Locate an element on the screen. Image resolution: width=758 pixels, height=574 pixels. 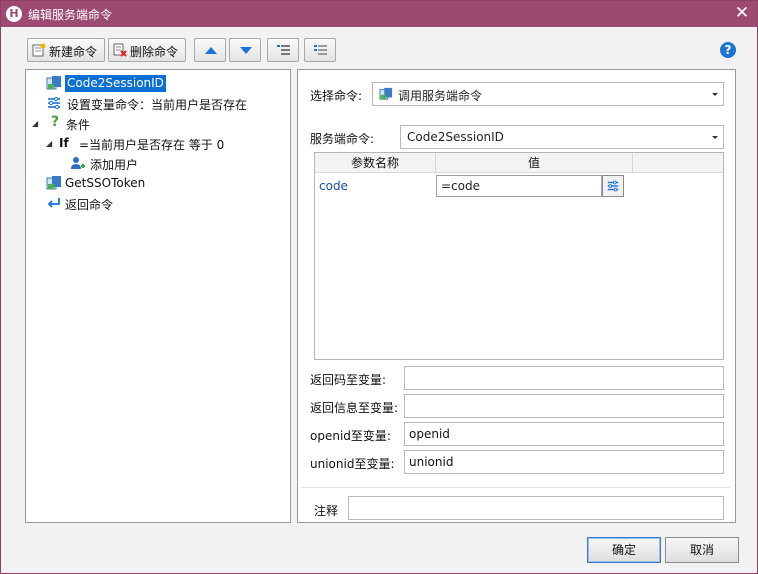
tree-item-label: 添加用户 is located at coordinates (114, 165).